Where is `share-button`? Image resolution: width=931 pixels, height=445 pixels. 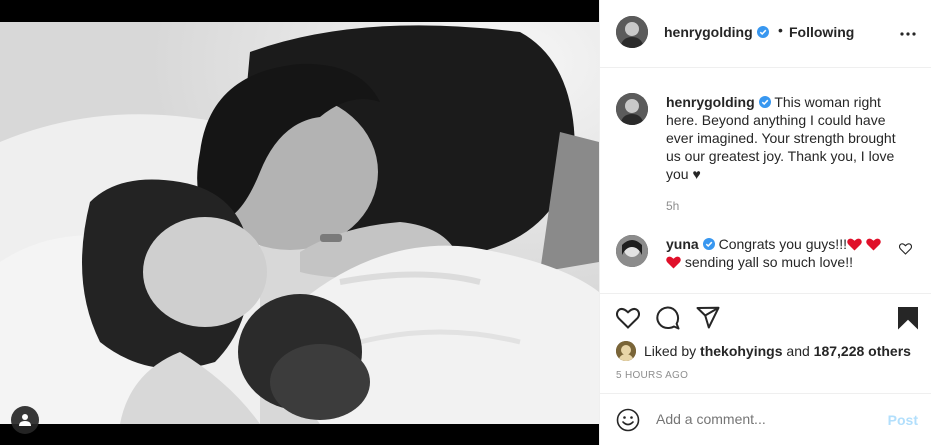
share-button is located at coordinates (708, 318).